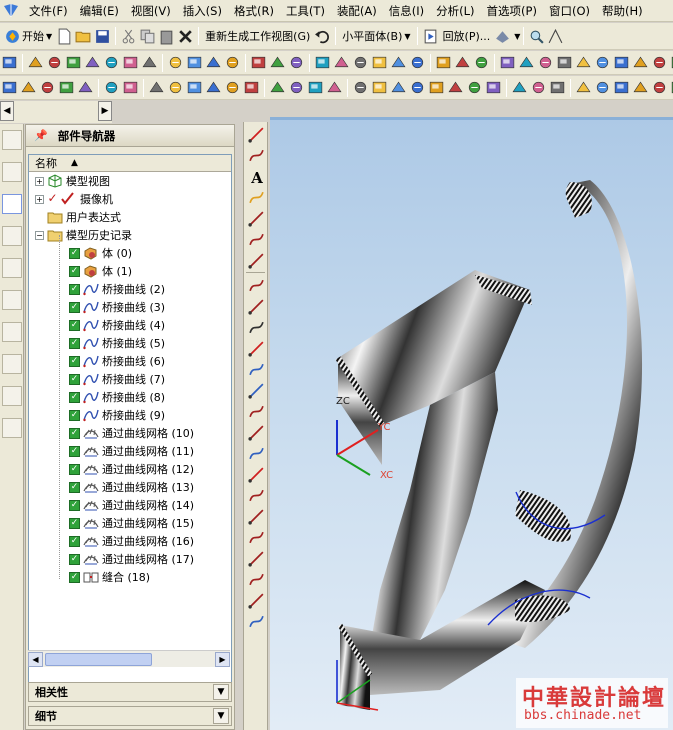 Image resolution: width=673 pixels, height=730 pixels. Describe the element at coordinates (536, 36) in the screenshot. I see `magnifier-icon` at that location.